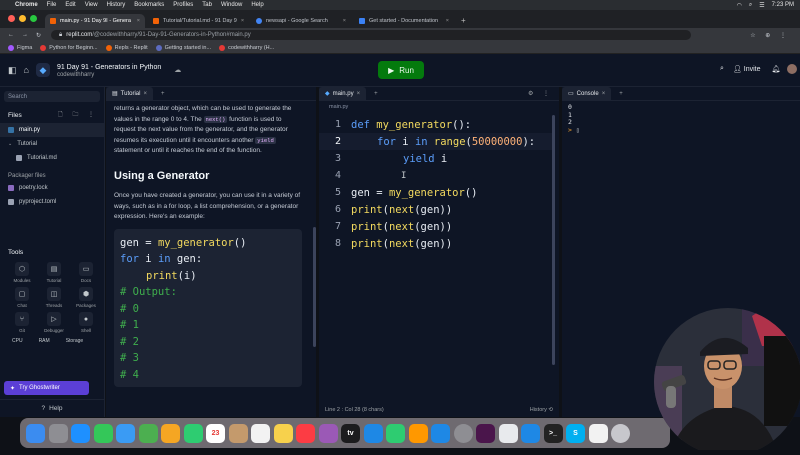 Image resolution: width=800 pixels, height=455 pixels. Describe the element at coordinates (52, 407) in the screenshot. I see `help-button: ? Help` at that location.